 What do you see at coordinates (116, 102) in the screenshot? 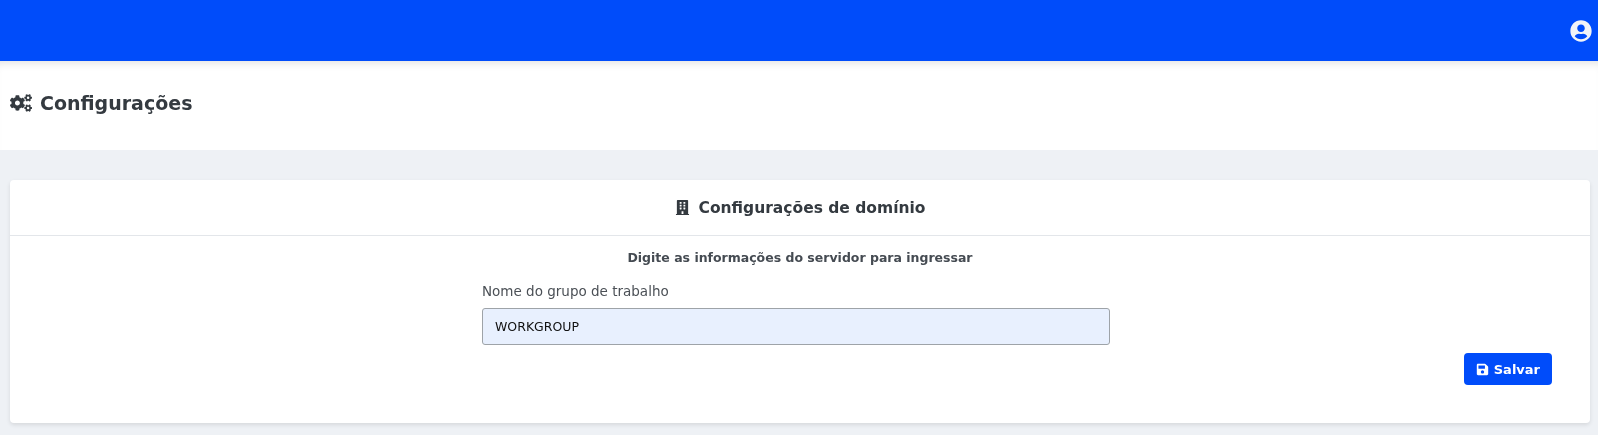
I see `page-title: Configurações` at bounding box center [116, 102].